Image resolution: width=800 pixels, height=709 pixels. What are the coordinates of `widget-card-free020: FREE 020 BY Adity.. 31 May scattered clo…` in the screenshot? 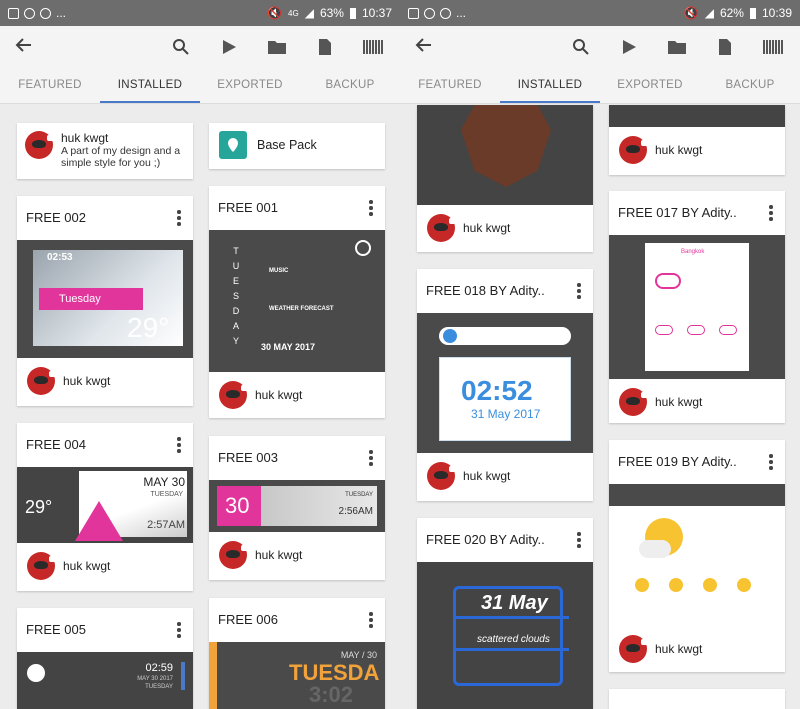 It's located at (505, 613).